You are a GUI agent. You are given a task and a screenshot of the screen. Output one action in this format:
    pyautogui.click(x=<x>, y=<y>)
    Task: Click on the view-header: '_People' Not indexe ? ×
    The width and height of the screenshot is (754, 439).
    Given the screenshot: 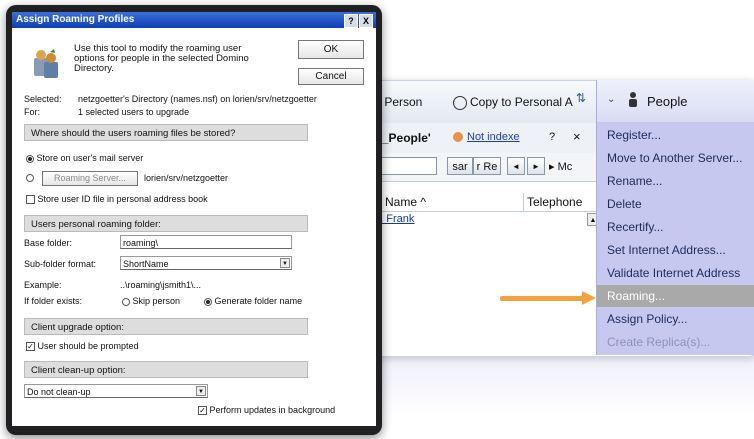 What is the action you would take?
    pyautogui.click(x=486, y=138)
    